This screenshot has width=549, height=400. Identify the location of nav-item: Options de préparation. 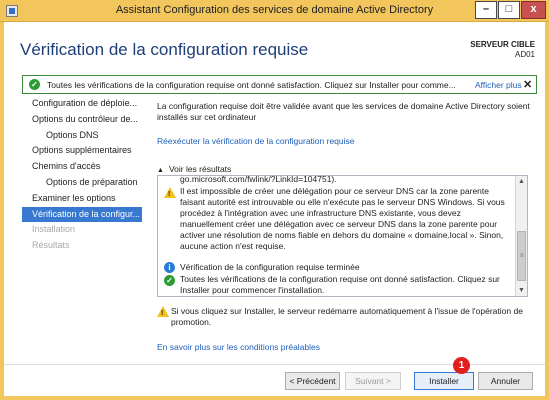
(82, 183).